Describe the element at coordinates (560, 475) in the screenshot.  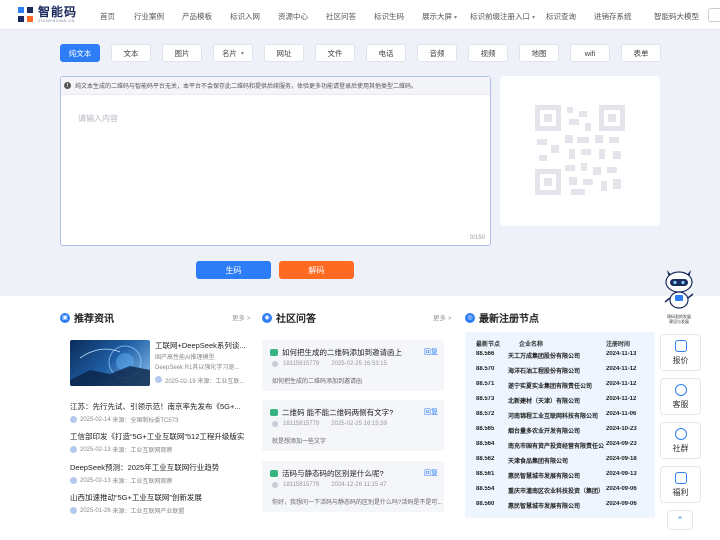
I see `node-row: 88.561 惠民智慧城市发展有限公司 2024-09-13` at that location.